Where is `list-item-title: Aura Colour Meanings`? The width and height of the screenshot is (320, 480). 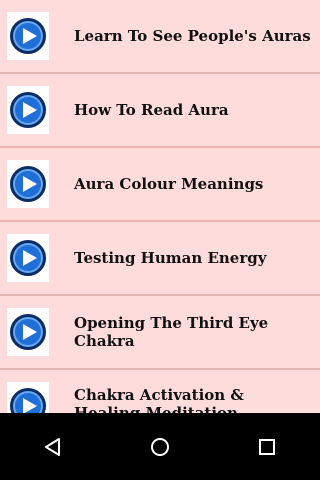 list-item-title: Aura Colour Meanings is located at coordinates (169, 184).